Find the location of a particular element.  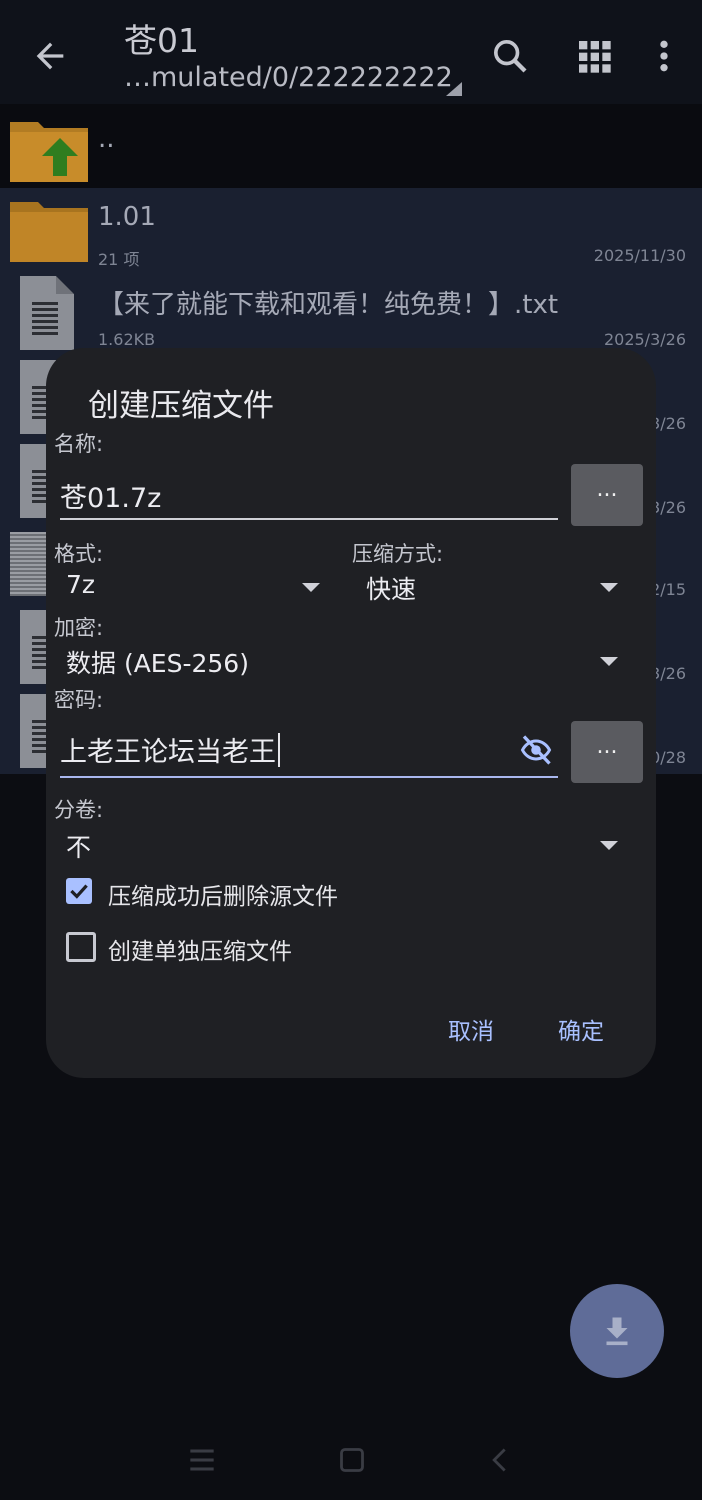

back-arrow-icon is located at coordinates (50, 56).